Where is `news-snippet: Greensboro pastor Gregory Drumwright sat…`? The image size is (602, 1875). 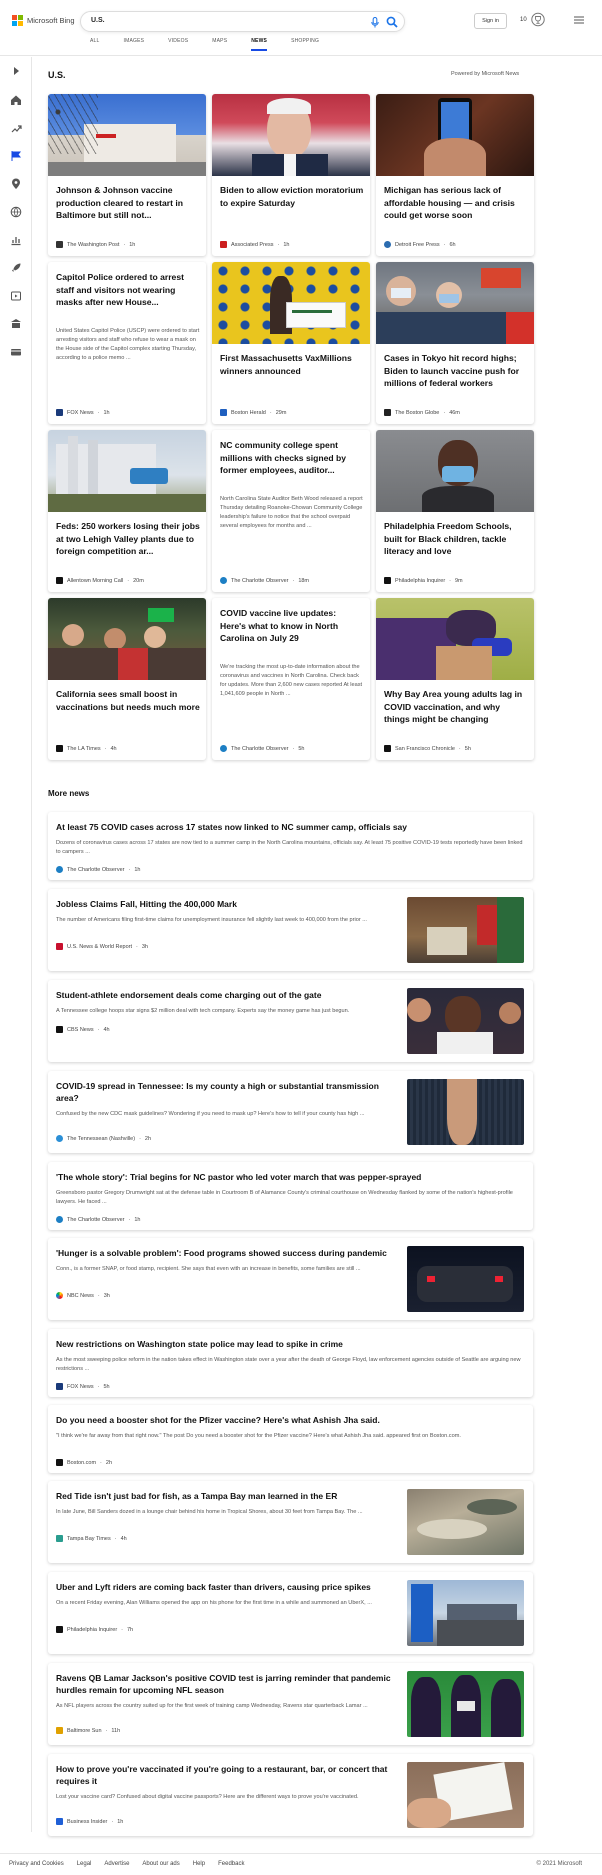
news-snippet: Greensboro pastor Gregory Drumwright sat… is located at coordinates (284, 1197).